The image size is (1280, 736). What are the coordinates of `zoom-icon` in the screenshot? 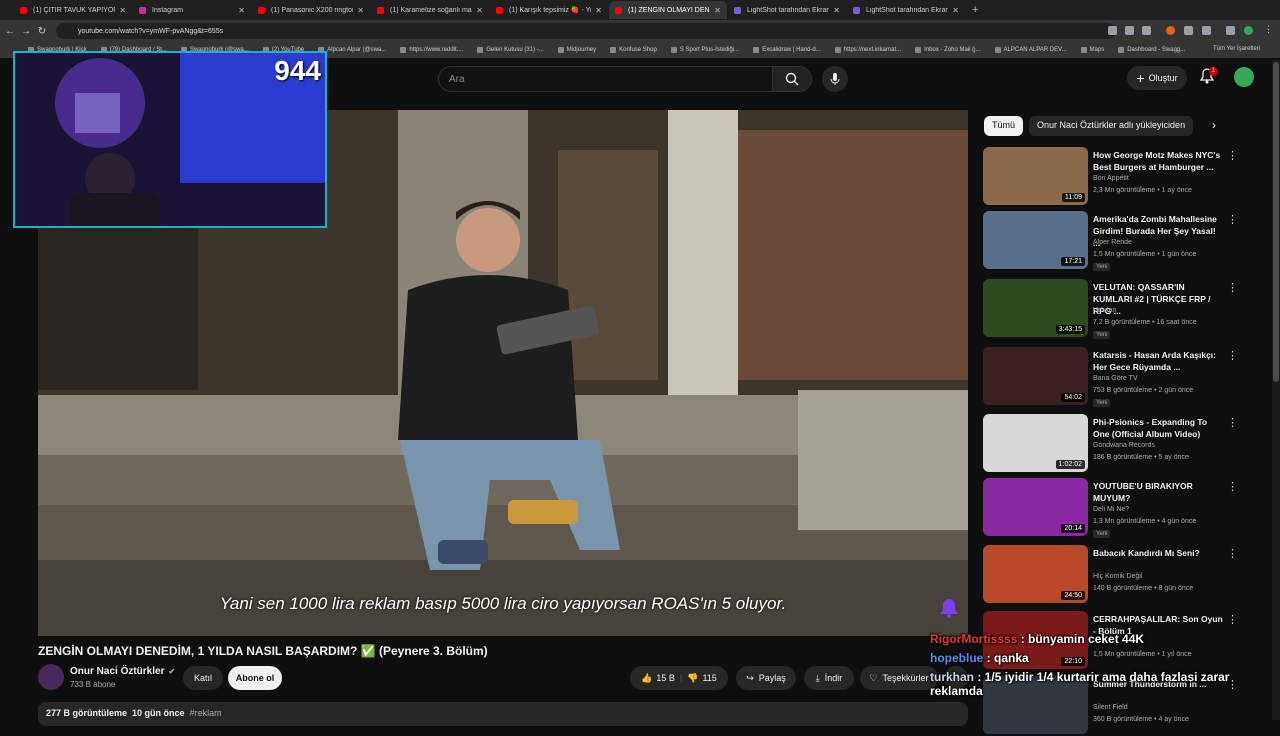 It's located at (1129, 30).